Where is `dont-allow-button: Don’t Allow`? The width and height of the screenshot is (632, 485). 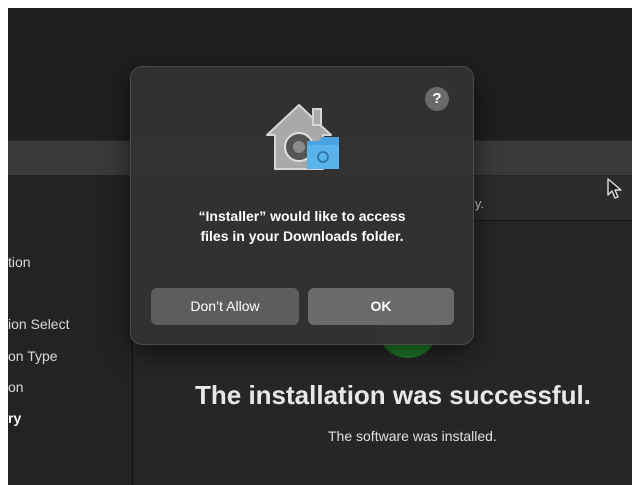 dont-allow-button: Don’t Allow is located at coordinates (225, 306).